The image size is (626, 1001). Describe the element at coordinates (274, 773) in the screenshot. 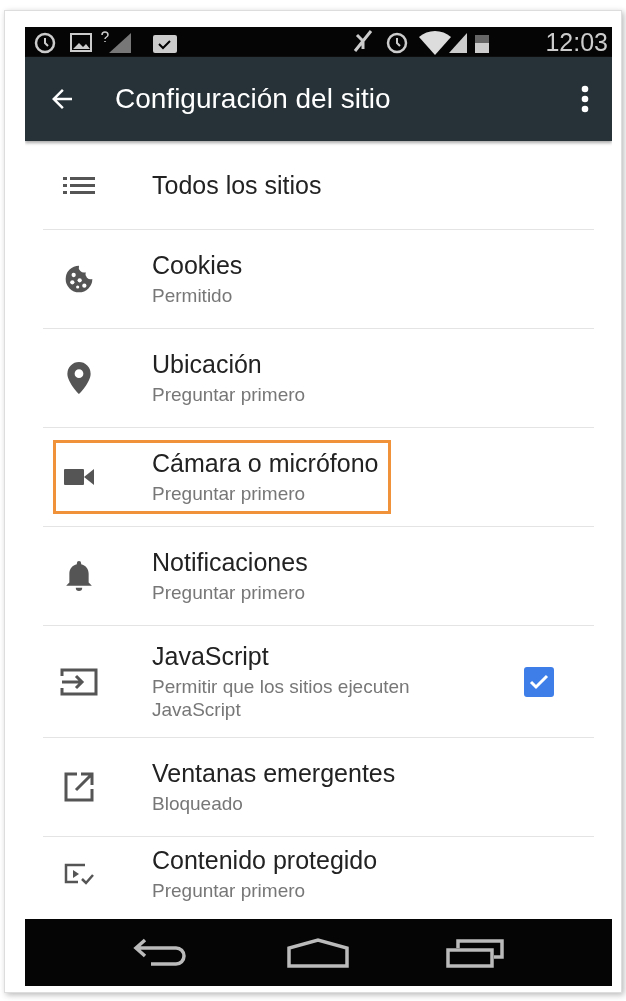

I see `item-title: Ventanas emergentes` at that location.